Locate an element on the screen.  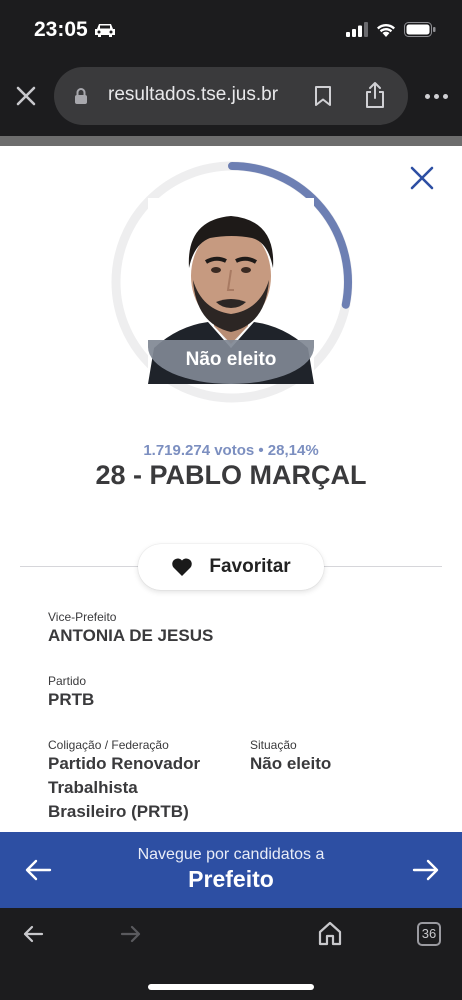
situation-value: Não eleito is located at coordinates (291, 763).